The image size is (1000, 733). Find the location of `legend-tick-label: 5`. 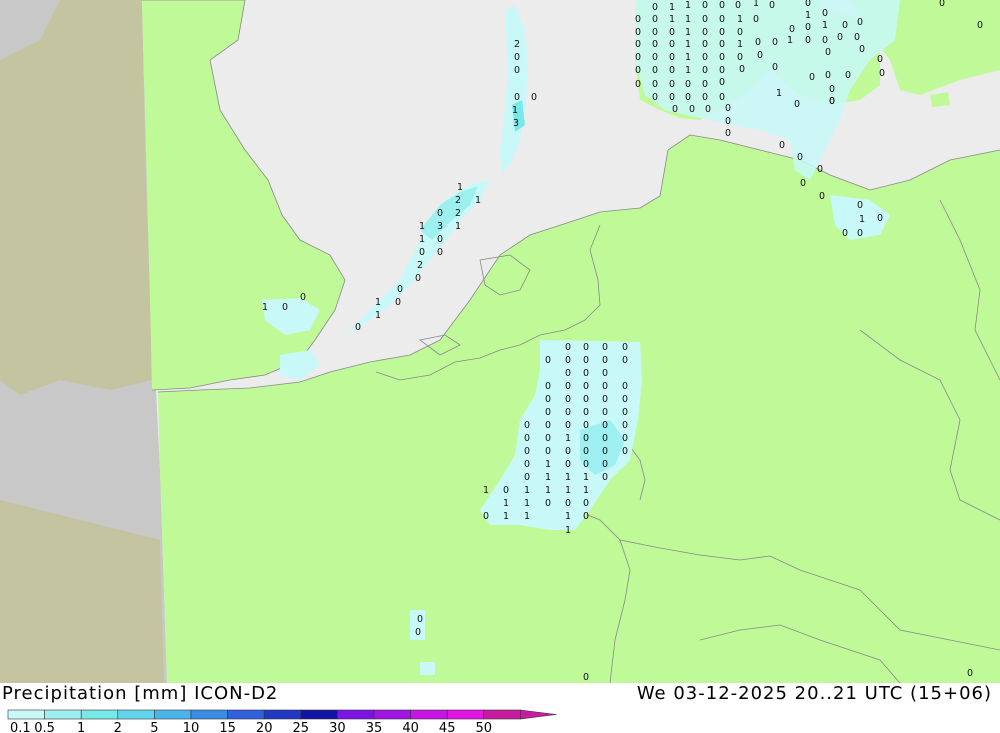

legend-tick-label: 5 is located at coordinates (154, 727).